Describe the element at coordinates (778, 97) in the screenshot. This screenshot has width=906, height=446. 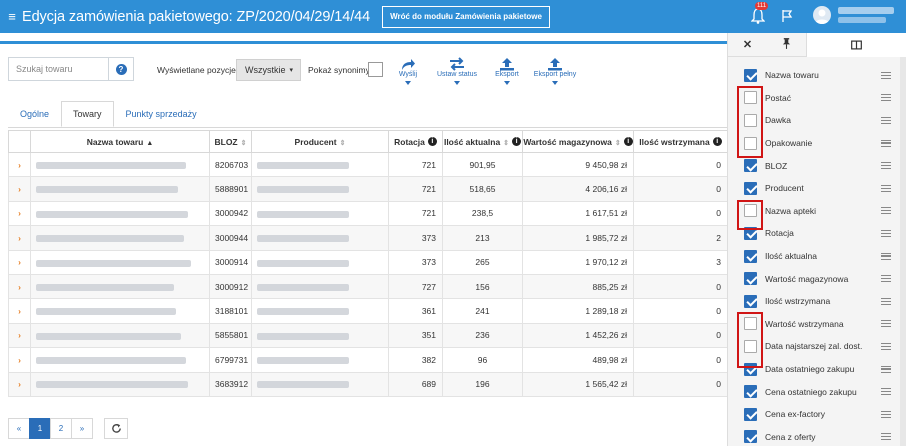
I see `column-toggle-label: Postać` at that location.